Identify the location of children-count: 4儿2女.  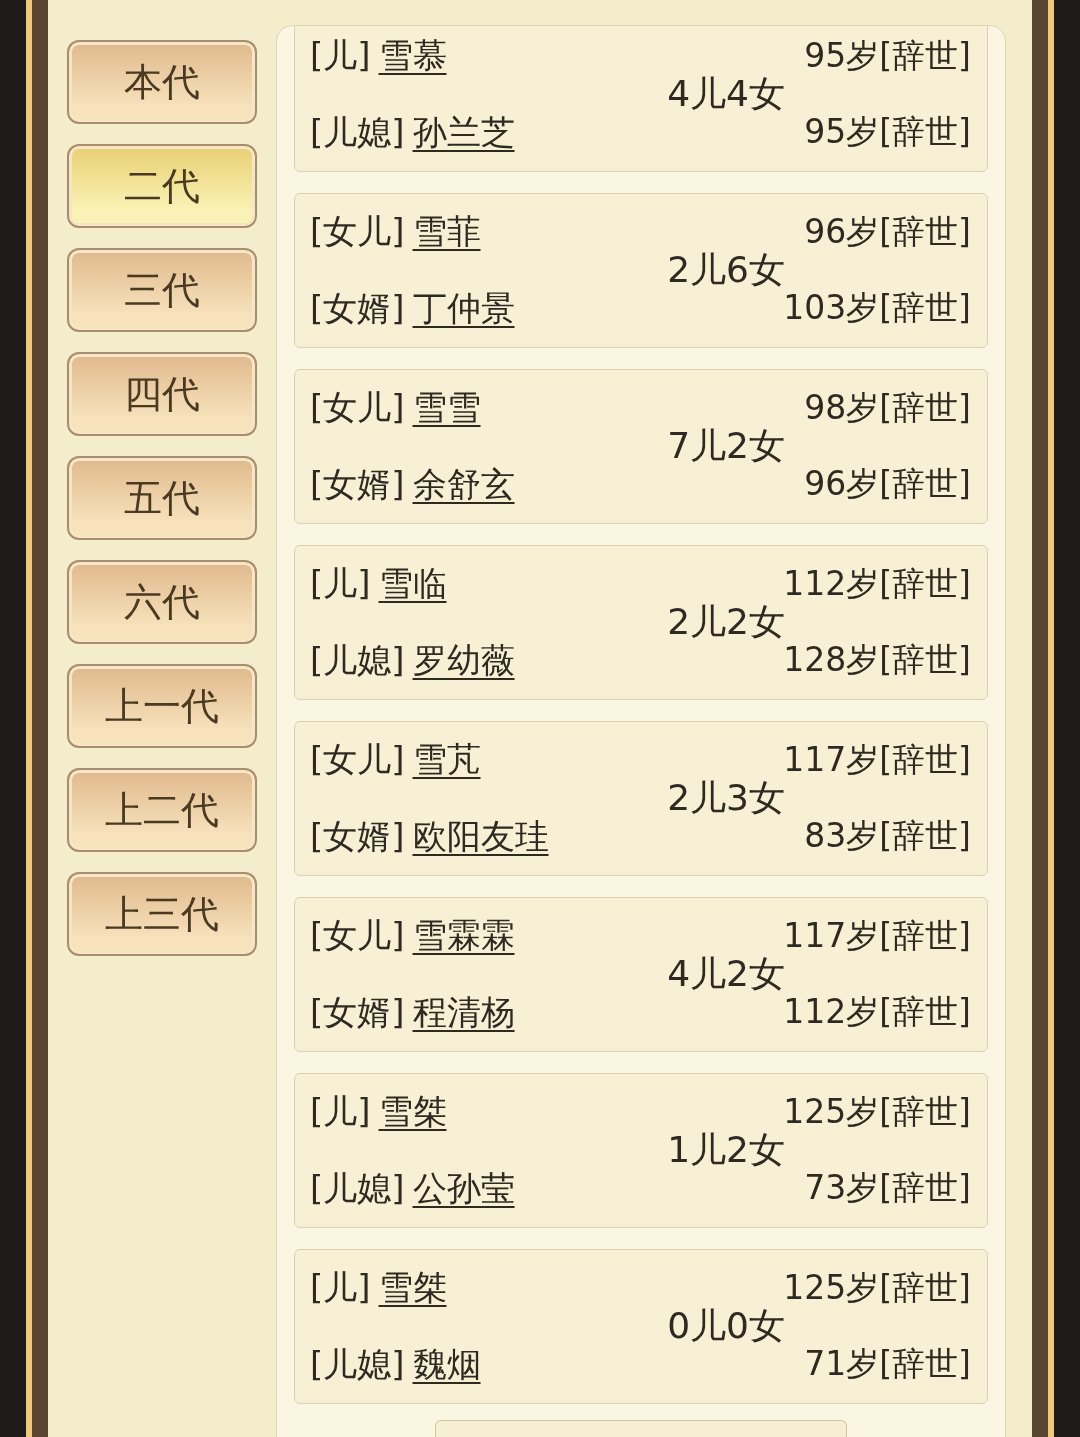
(726, 974).